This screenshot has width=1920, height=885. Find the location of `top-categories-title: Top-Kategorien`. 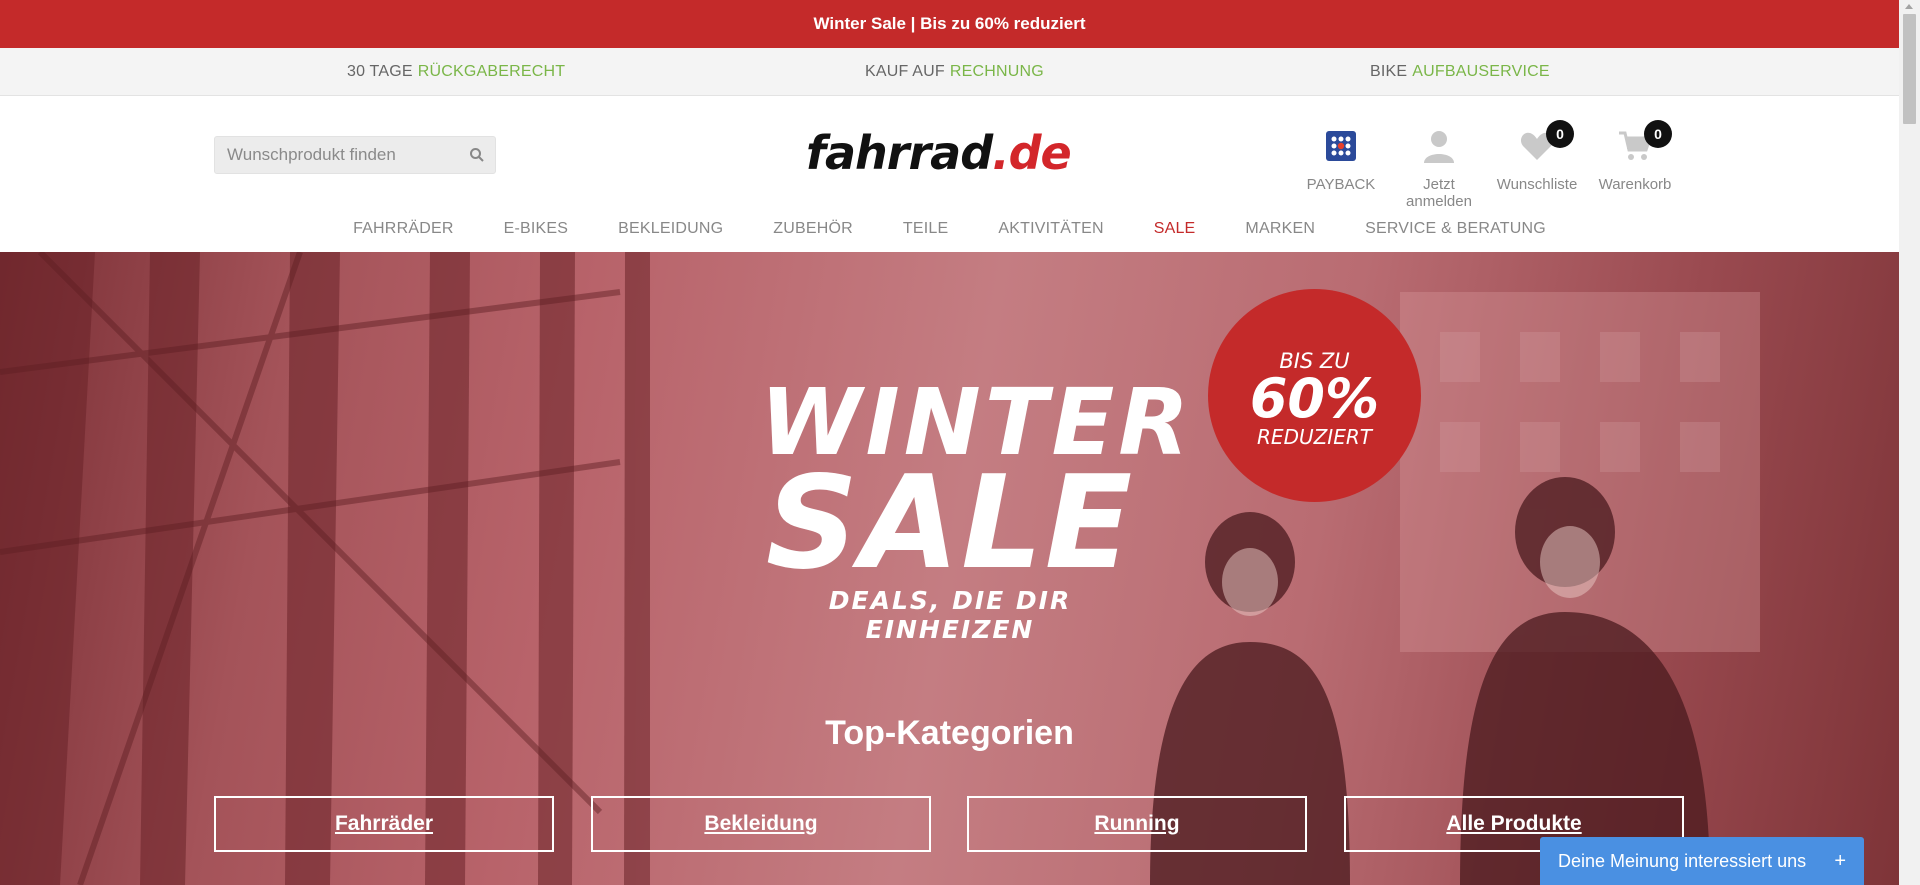

top-categories-title: Top-Kategorien is located at coordinates (949, 733).